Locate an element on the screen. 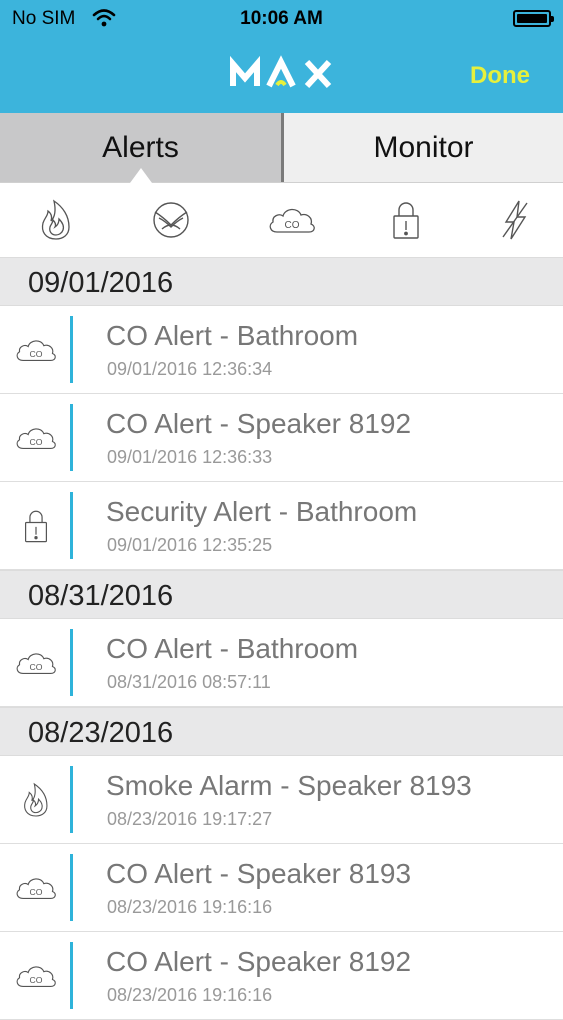  alert-timestamp: 08/31/2016 08:57:11 is located at coordinates (189, 682).